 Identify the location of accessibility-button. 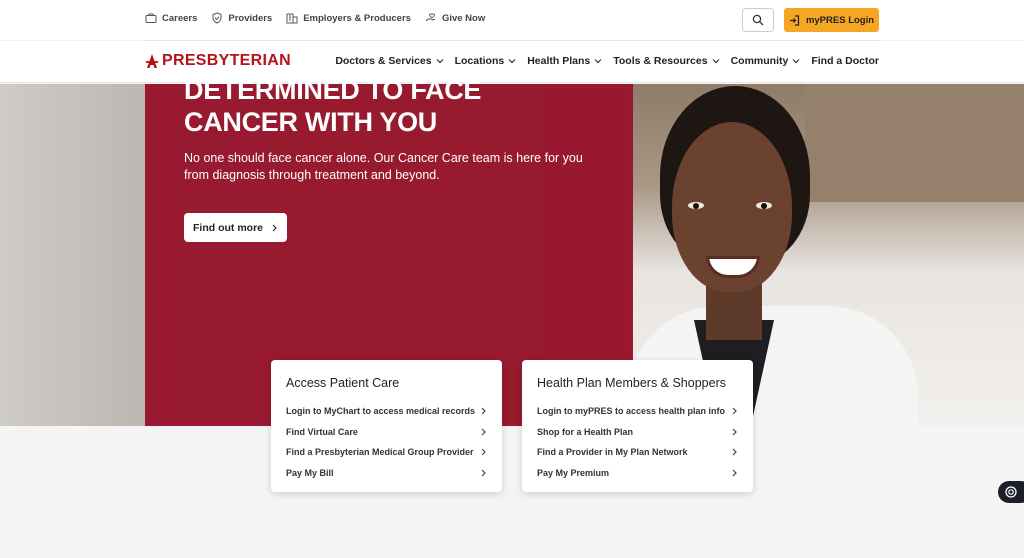
(1011, 492).